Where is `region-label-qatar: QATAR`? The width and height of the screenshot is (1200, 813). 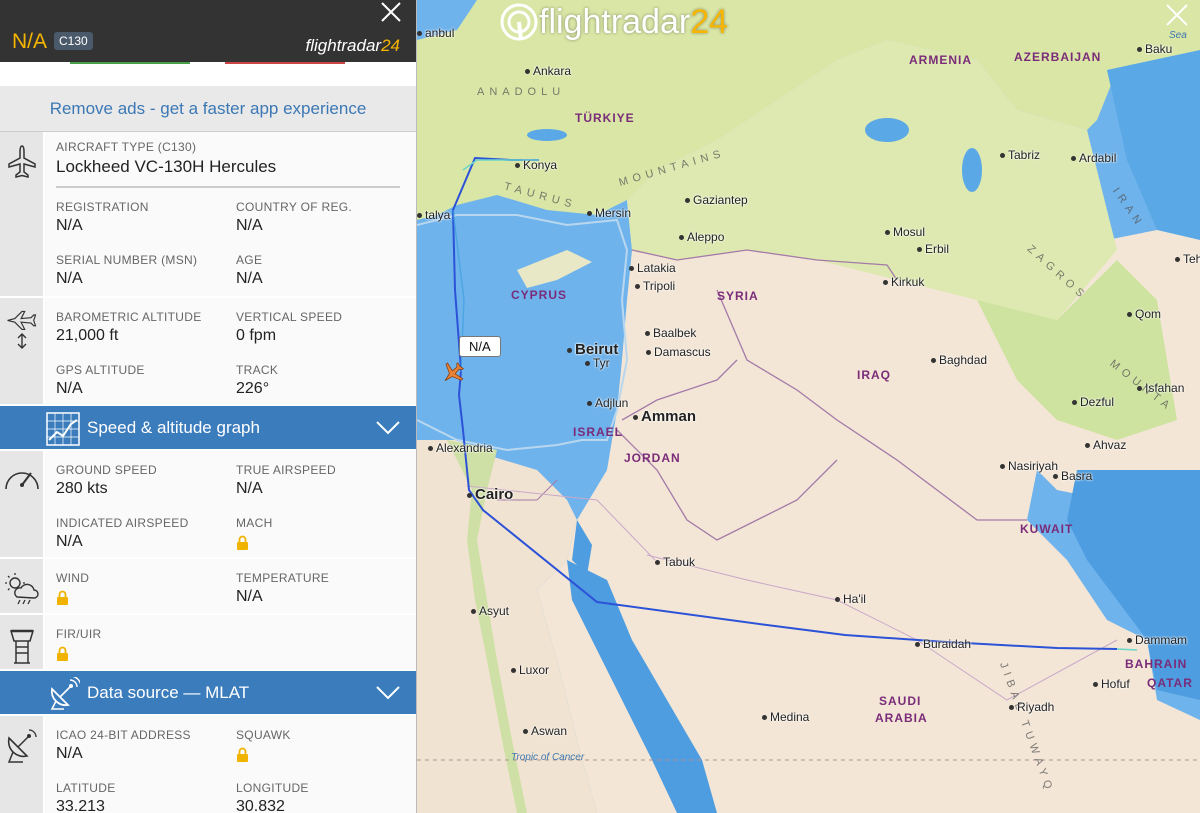
region-label-qatar: QATAR is located at coordinates (1170, 683).